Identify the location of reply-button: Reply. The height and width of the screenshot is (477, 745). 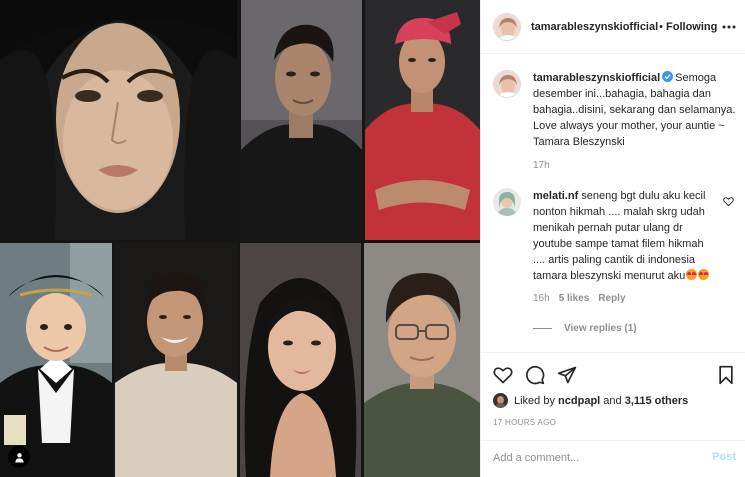
(611, 298).